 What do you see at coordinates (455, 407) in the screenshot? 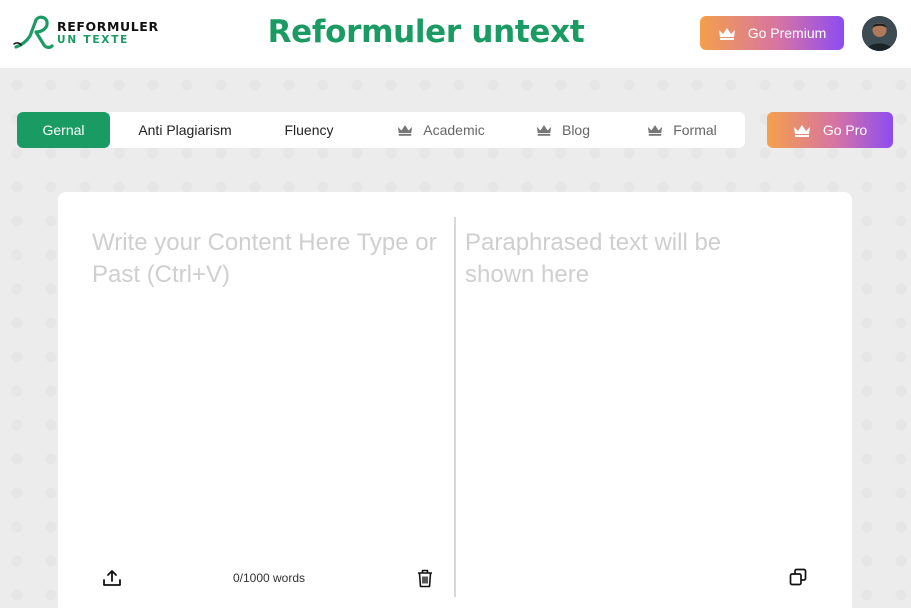
I see `pane-divider` at bounding box center [455, 407].